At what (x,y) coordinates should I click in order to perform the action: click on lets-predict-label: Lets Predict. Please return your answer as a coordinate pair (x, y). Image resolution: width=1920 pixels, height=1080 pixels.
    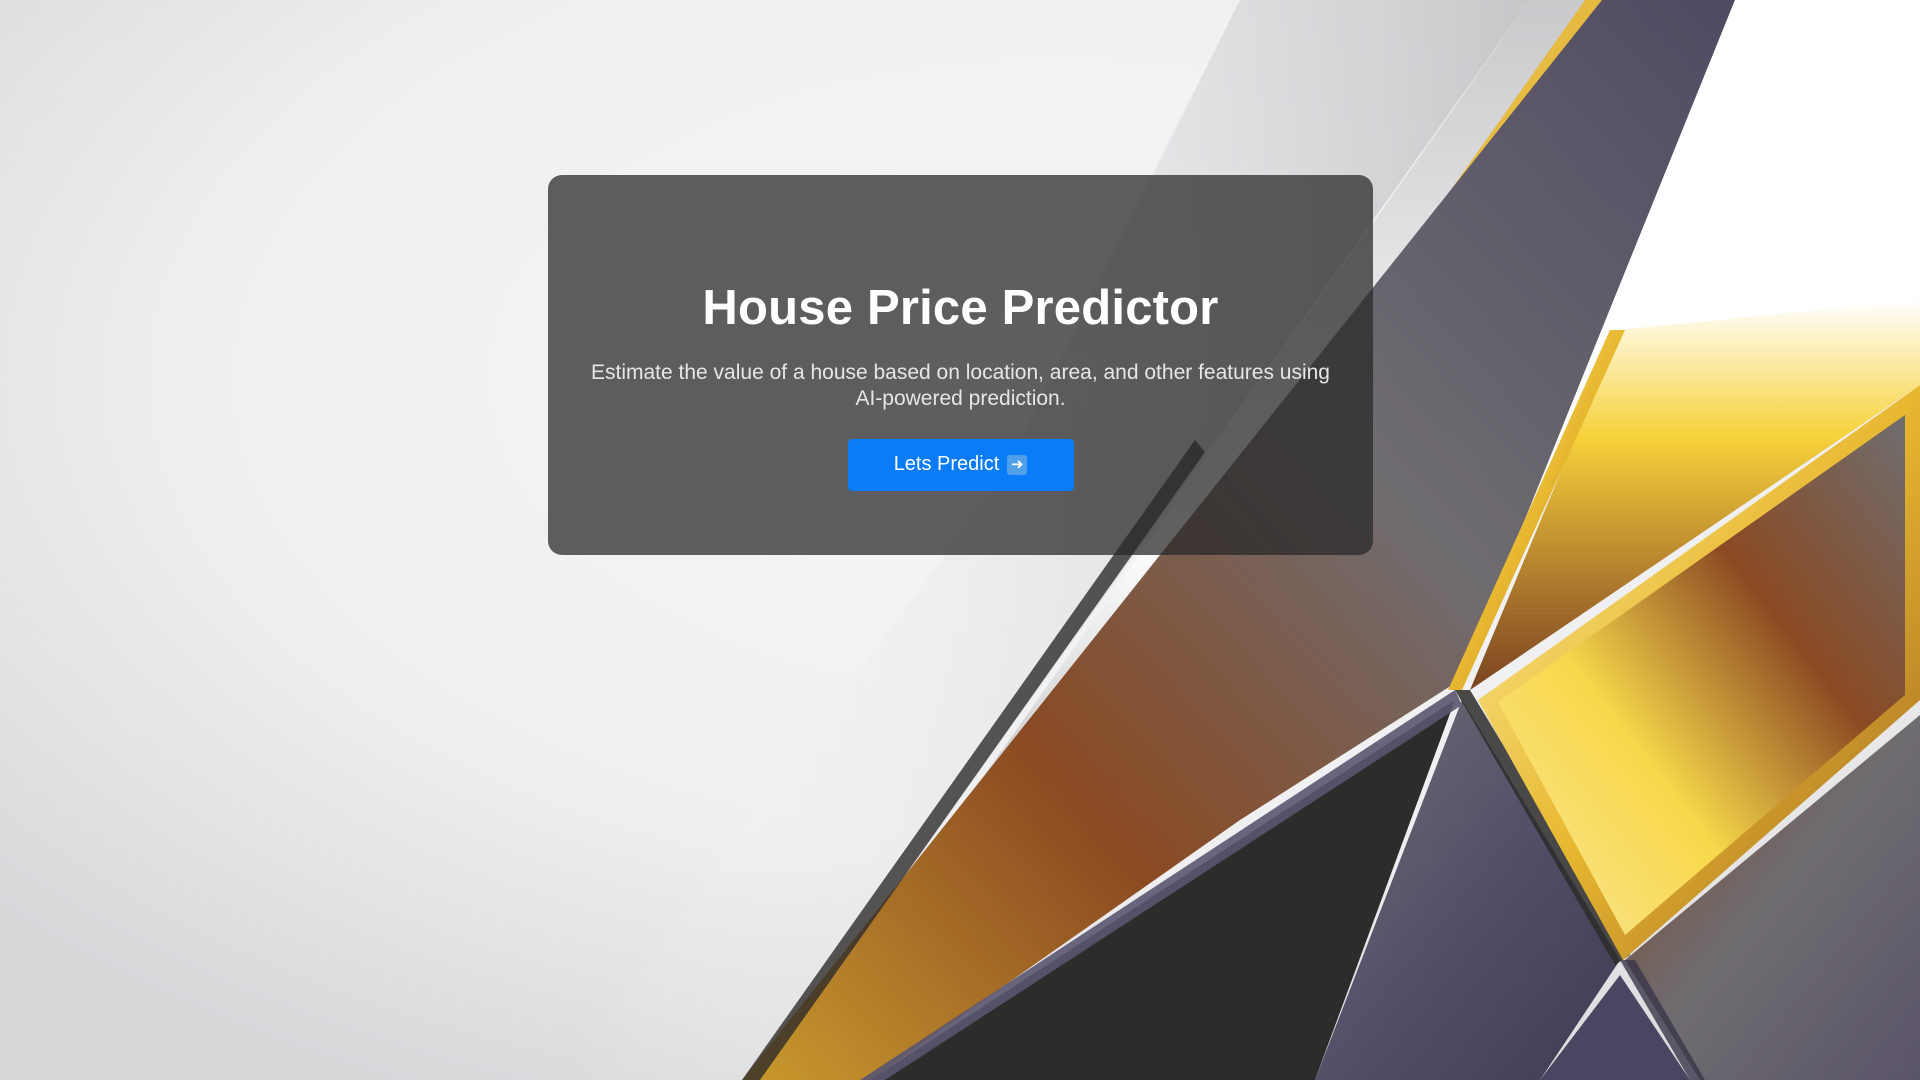
    Looking at the image, I should click on (946, 464).